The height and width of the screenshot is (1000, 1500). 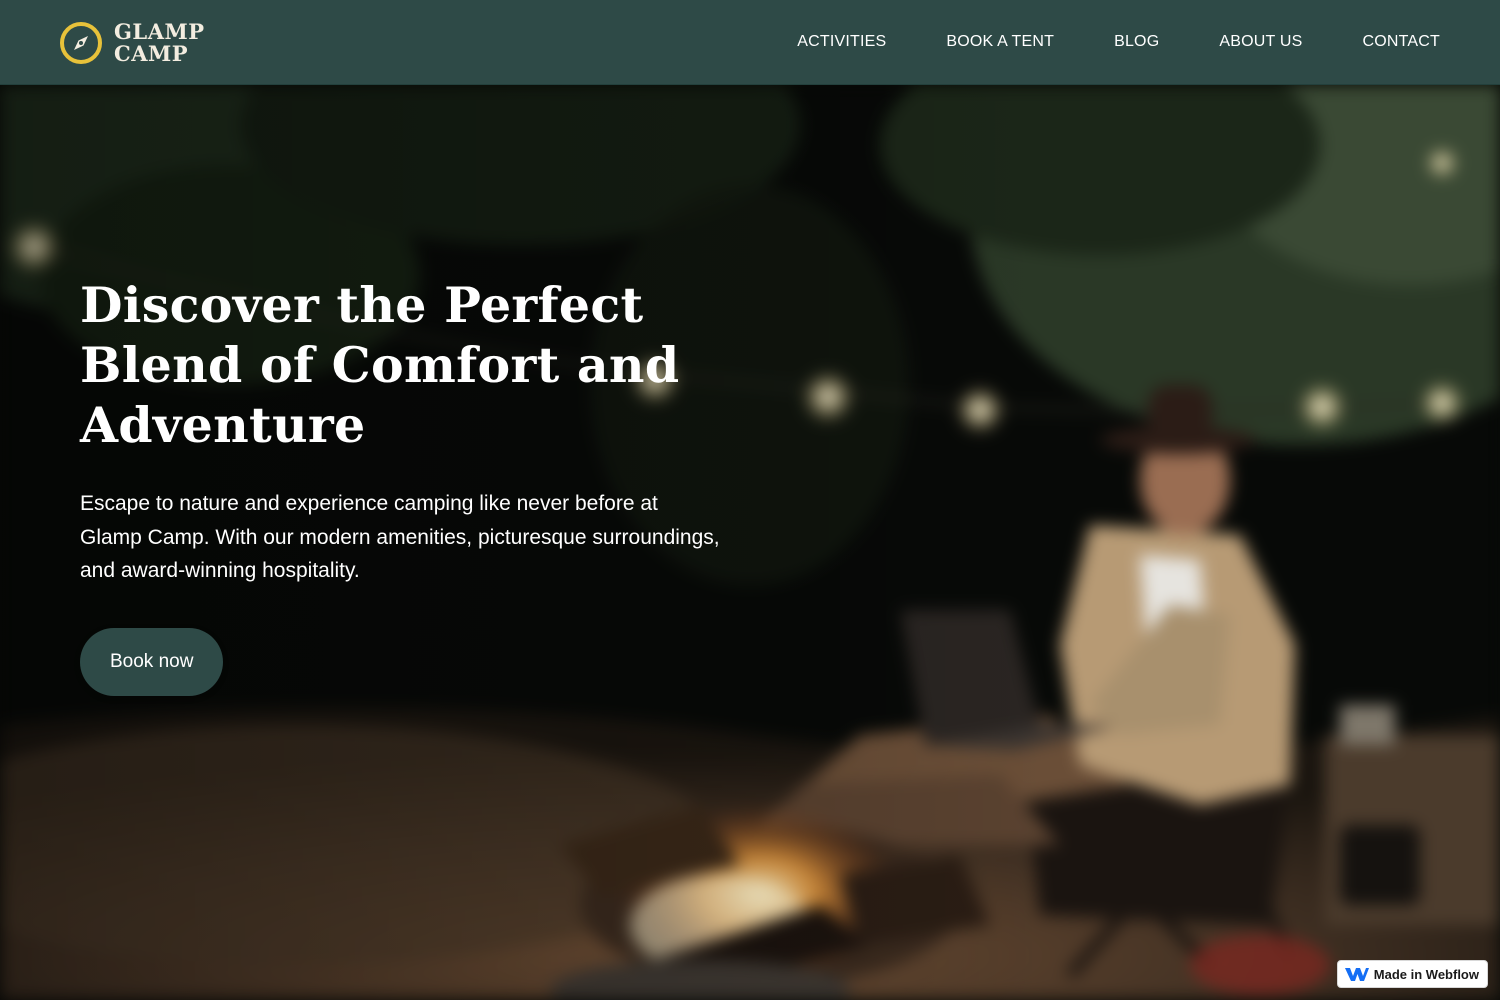 I want to click on brand-line-2: CAMP, so click(x=151, y=53).